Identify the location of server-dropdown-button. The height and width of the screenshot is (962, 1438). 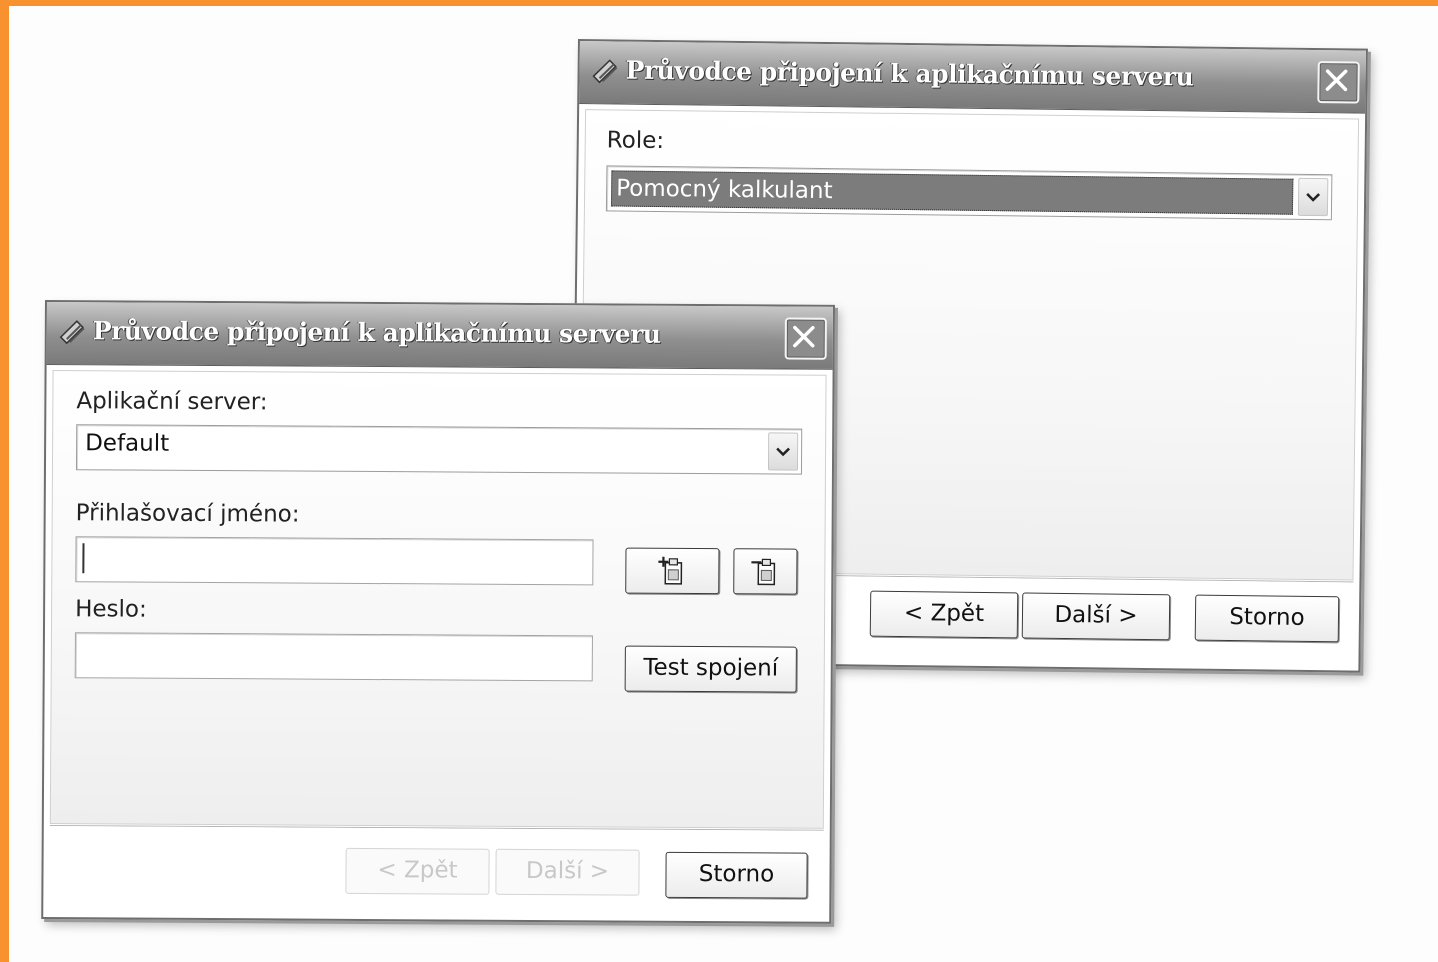
(783, 451).